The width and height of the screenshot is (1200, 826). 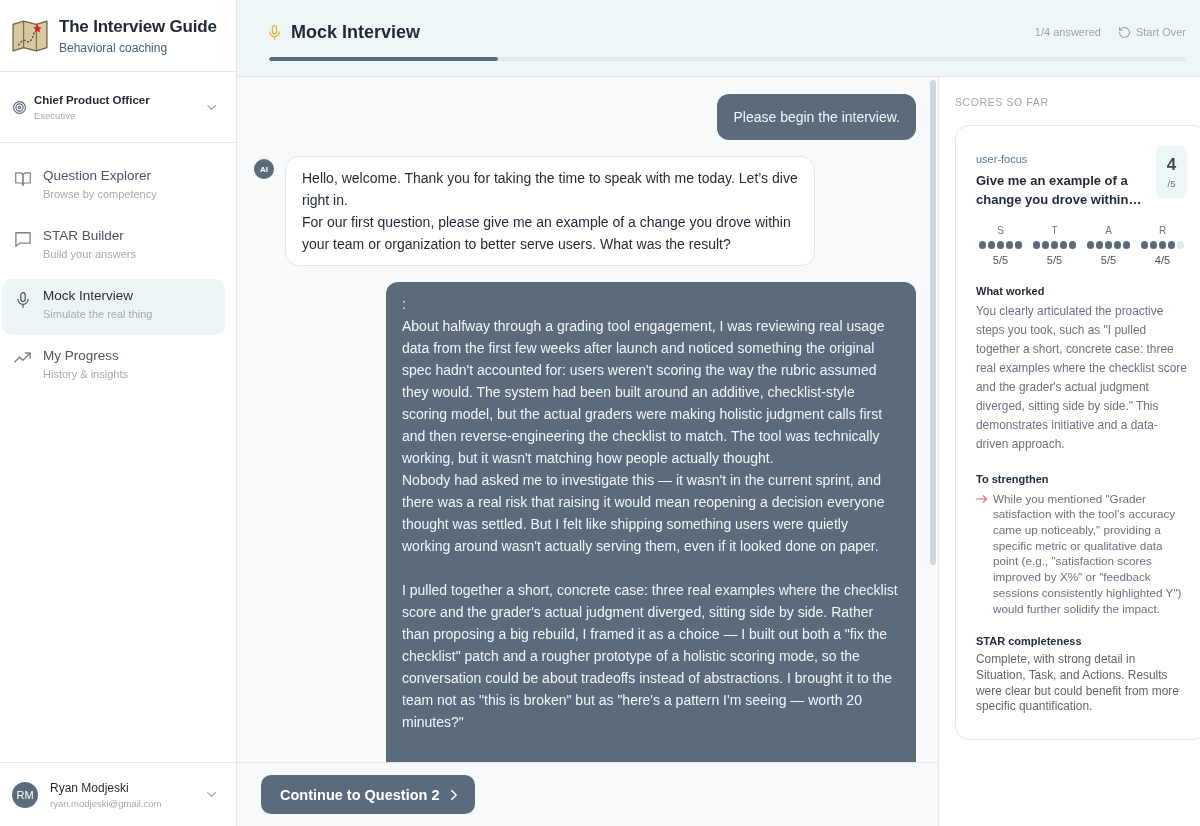 What do you see at coordinates (816, 117) in the screenshot?
I see `user-message: Please begin the interview.` at bounding box center [816, 117].